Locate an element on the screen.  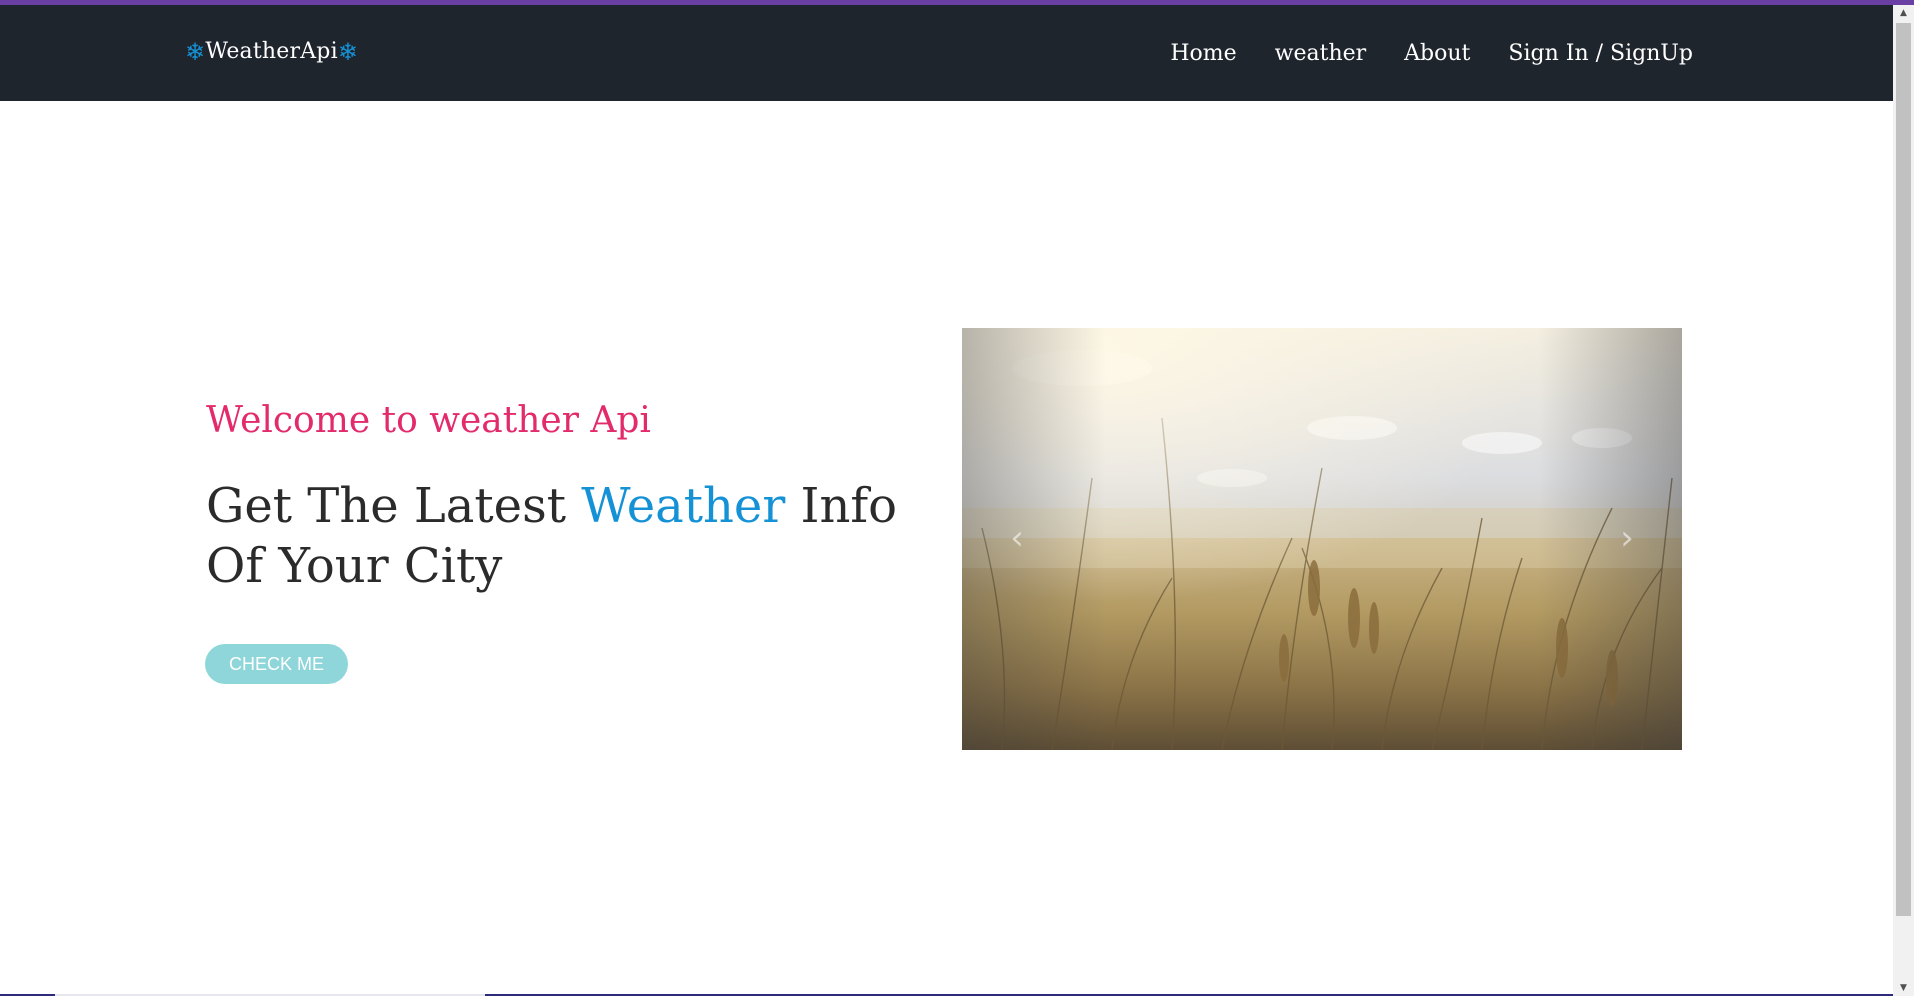
chevron-left-icon: ‹ is located at coordinates (1017, 538).